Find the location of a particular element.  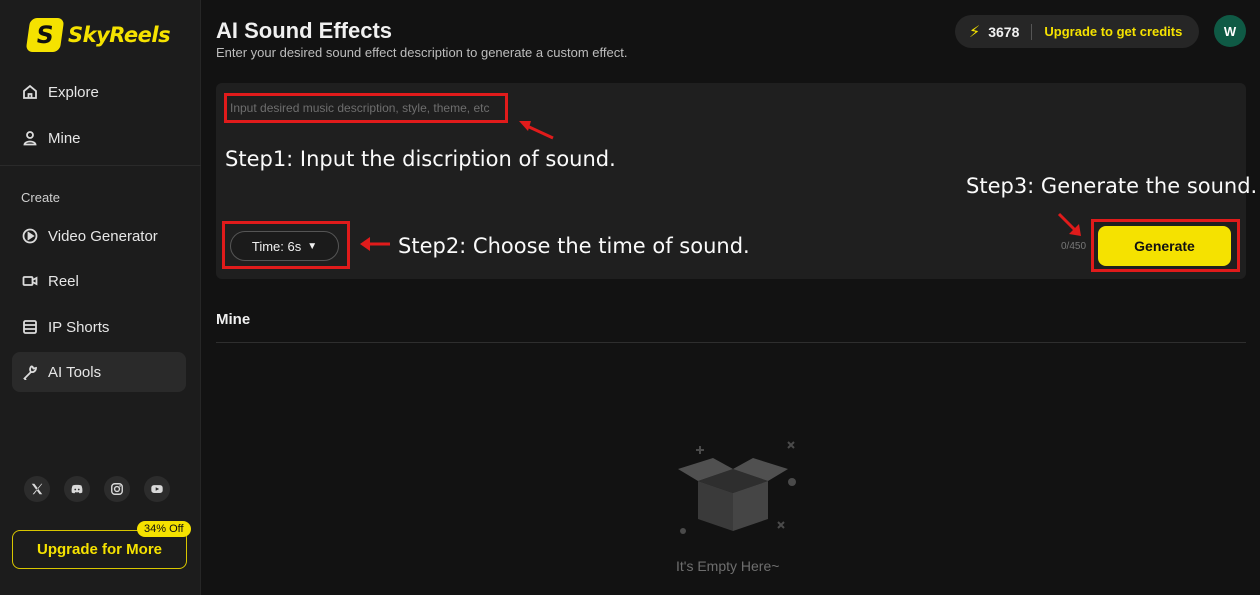

empty-box-icon is located at coordinates (737, 487).